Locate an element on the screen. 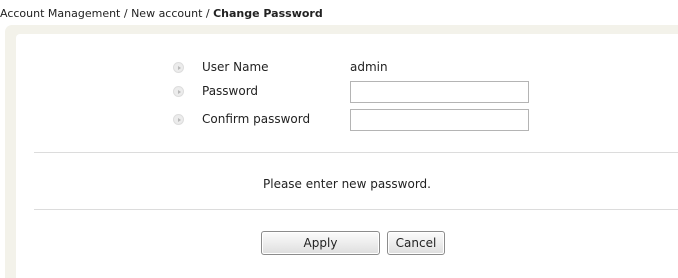  username-row: User Name admin is located at coordinates (347, 68).